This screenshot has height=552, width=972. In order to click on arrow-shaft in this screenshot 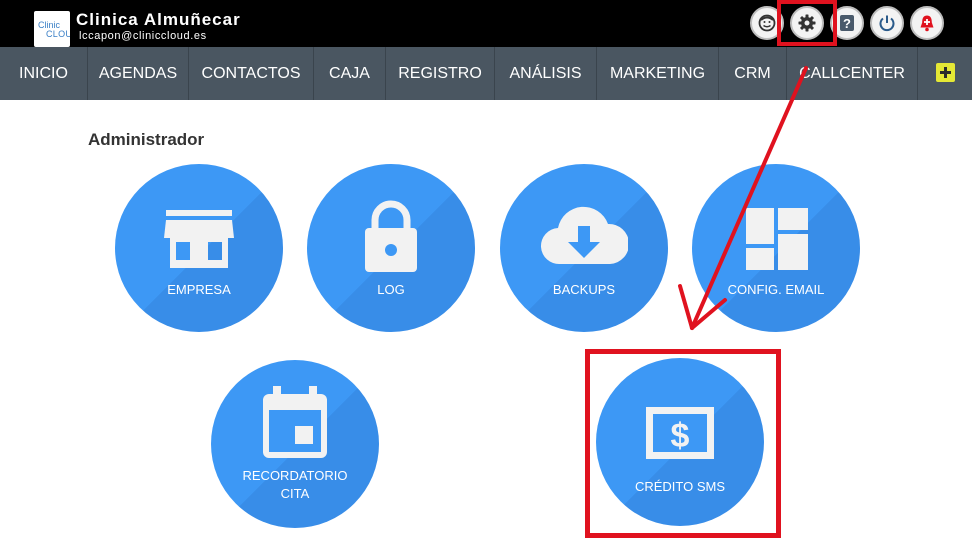, I will do `click(749, 198)`.